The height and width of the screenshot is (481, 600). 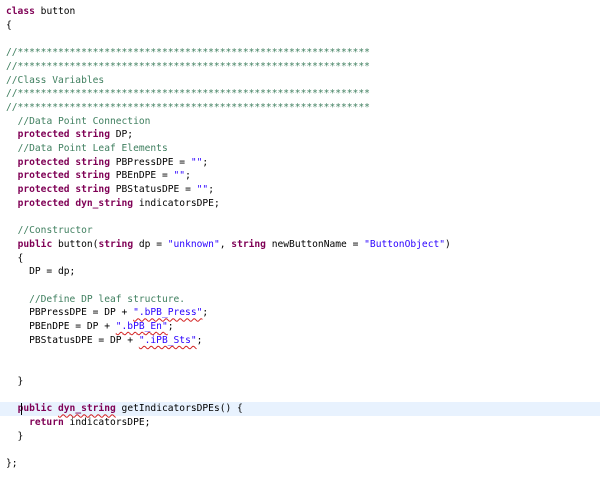 What do you see at coordinates (150, 244) in the screenshot?
I see `code-token-plain: dp =` at bounding box center [150, 244].